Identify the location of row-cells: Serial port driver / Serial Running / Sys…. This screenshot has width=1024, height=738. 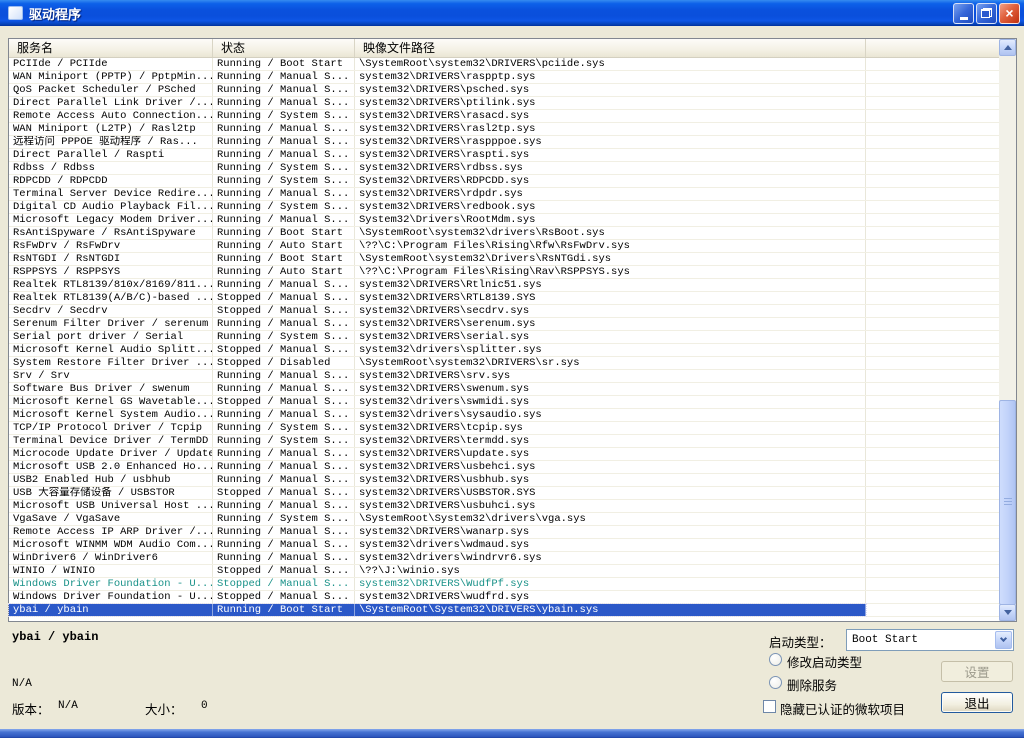
(437, 337).